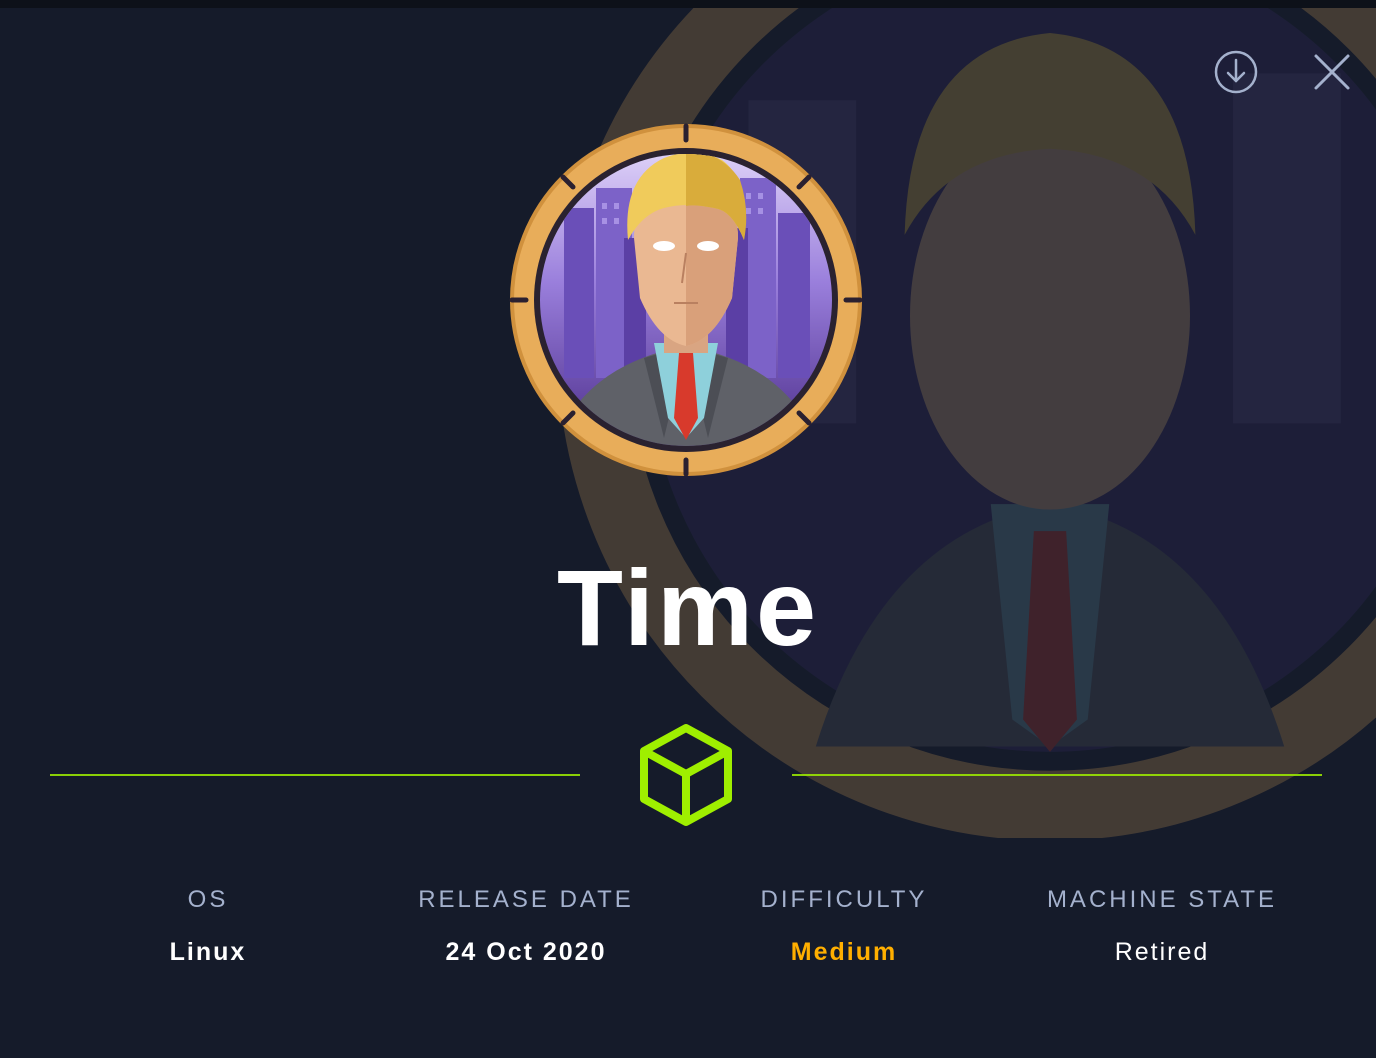 The width and height of the screenshot is (1376, 1058). What do you see at coordinates (688, 4) in the screenshot?
I see `top-bar` at bounding box center [688, 4].